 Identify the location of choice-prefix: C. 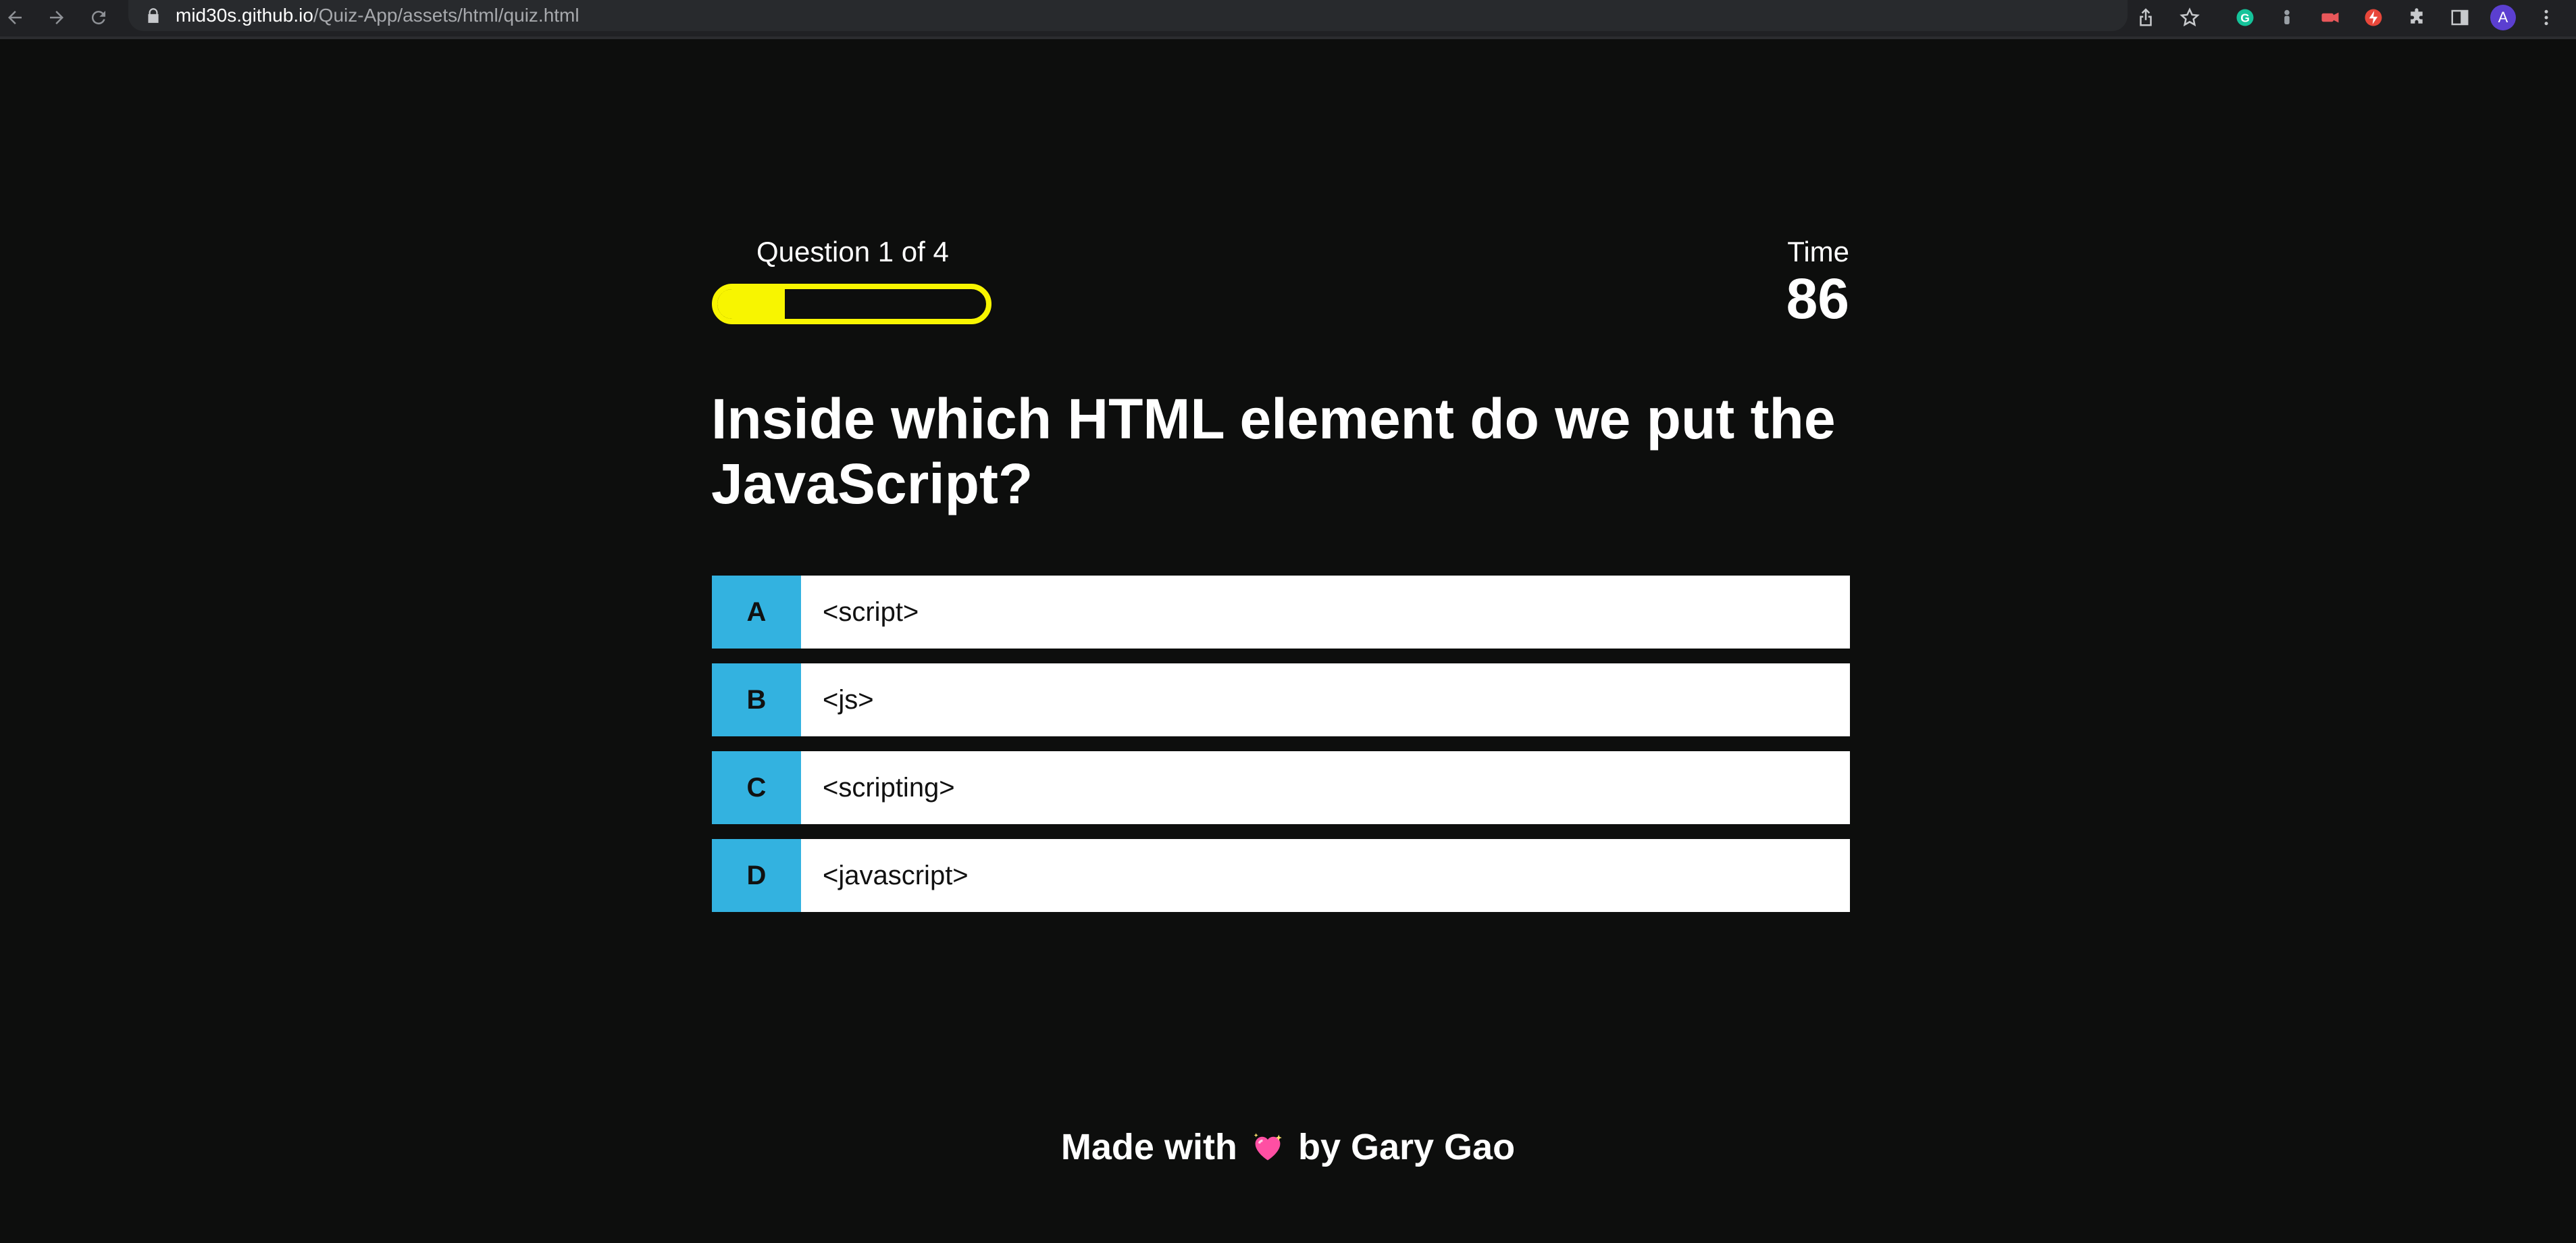
(756, 788).